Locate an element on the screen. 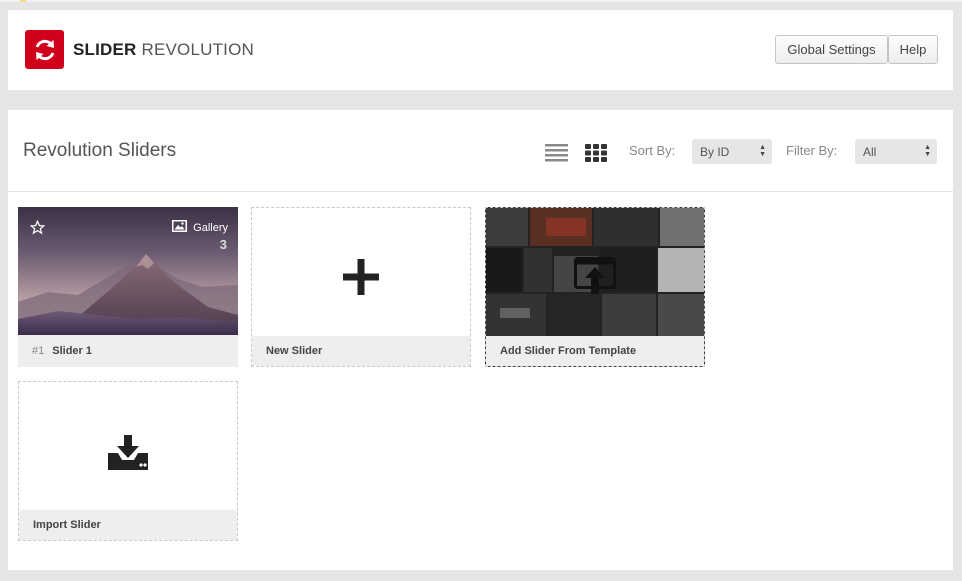 The height and width of the screenshot is (581, 962). logo-bold-text: SLIDER is located at coordinates (105, 49).